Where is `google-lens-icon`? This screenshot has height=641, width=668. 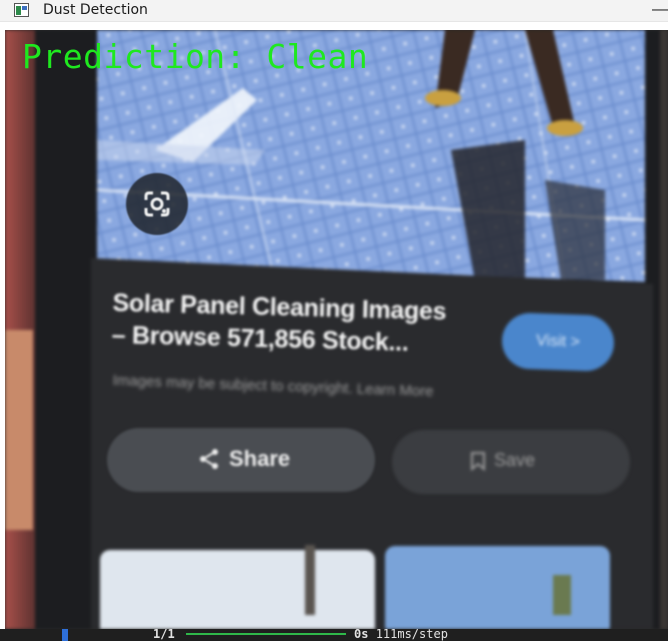 google-lens-icon is located at coordinates (157, 204).